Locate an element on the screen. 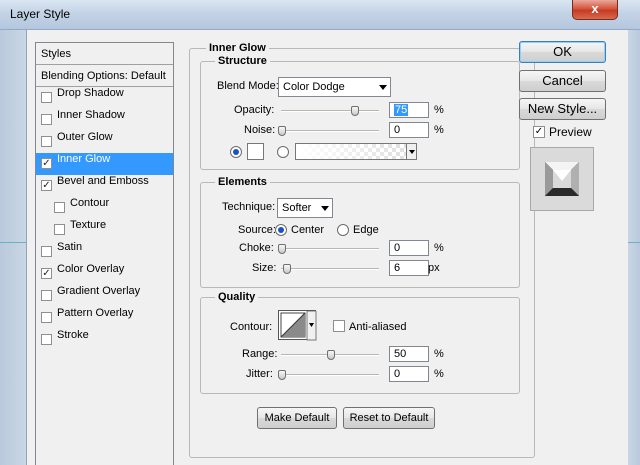 The image size is (640, 465). style-preview-thumbnail is located at coordinates (562, 179).